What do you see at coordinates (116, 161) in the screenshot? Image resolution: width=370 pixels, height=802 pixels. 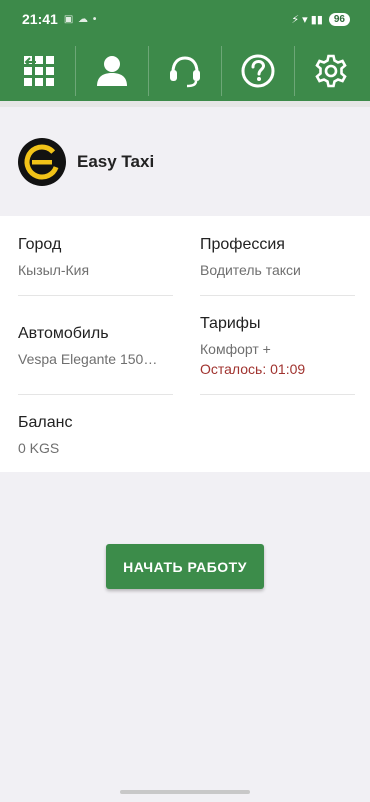 I see `company-name: Easy Taxi` at bounding box center [116, 161].